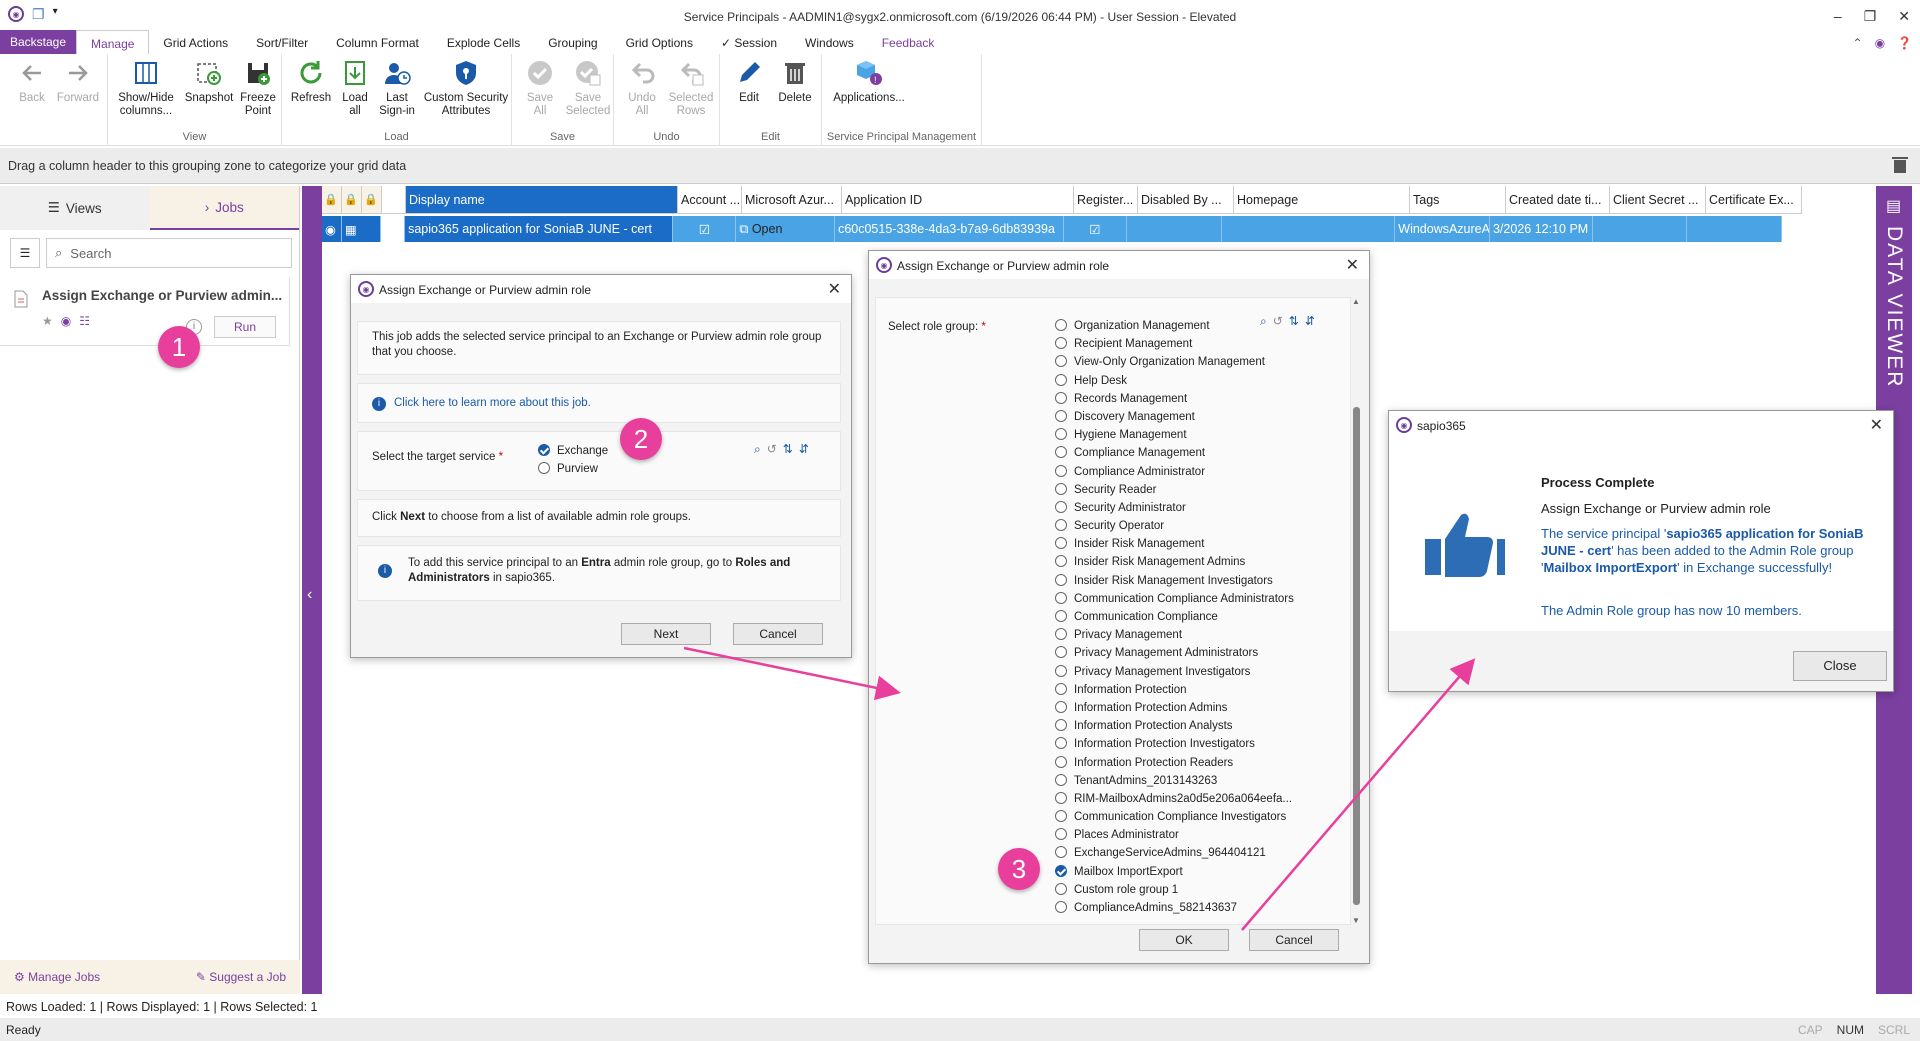 This screenshot has height=1041, width=1920. What do you see at coordinates (691, 88) in the screenshot?
I see `undo-selected-rows-button: Selected Rows` at bounding box center [691, 88].